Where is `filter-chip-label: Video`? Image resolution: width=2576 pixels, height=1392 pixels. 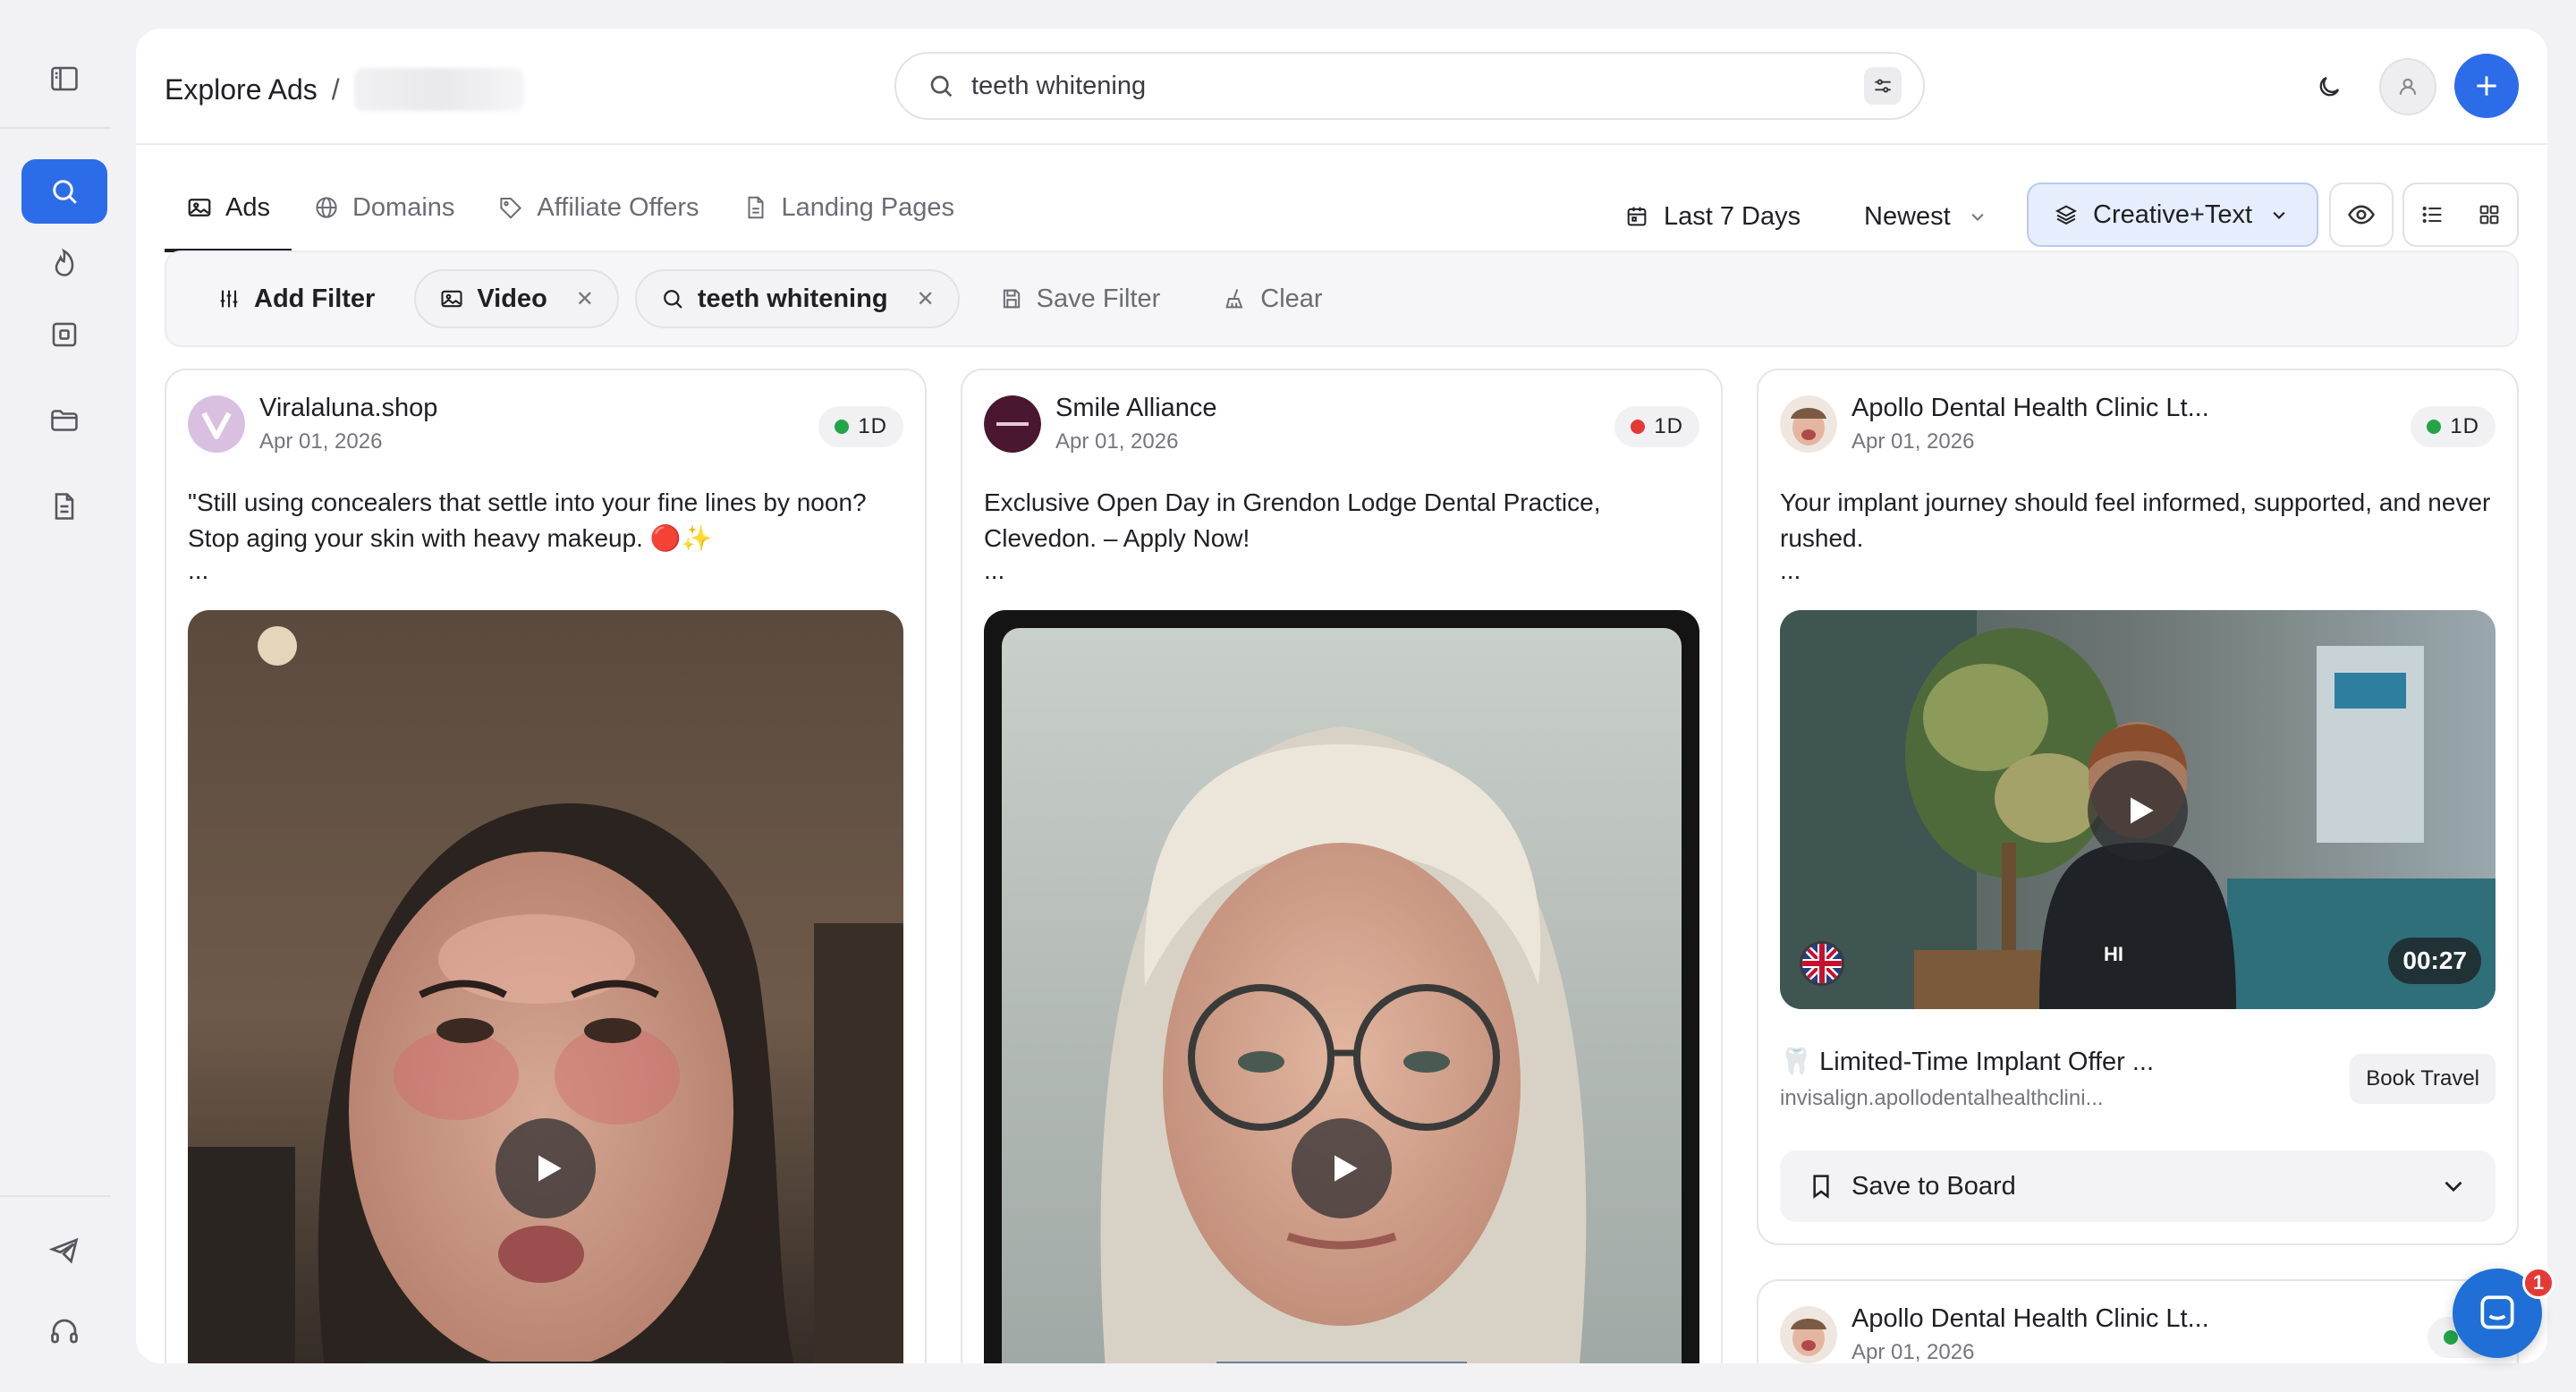
filter-chip-label: Video is located at coordinates (512, 298).